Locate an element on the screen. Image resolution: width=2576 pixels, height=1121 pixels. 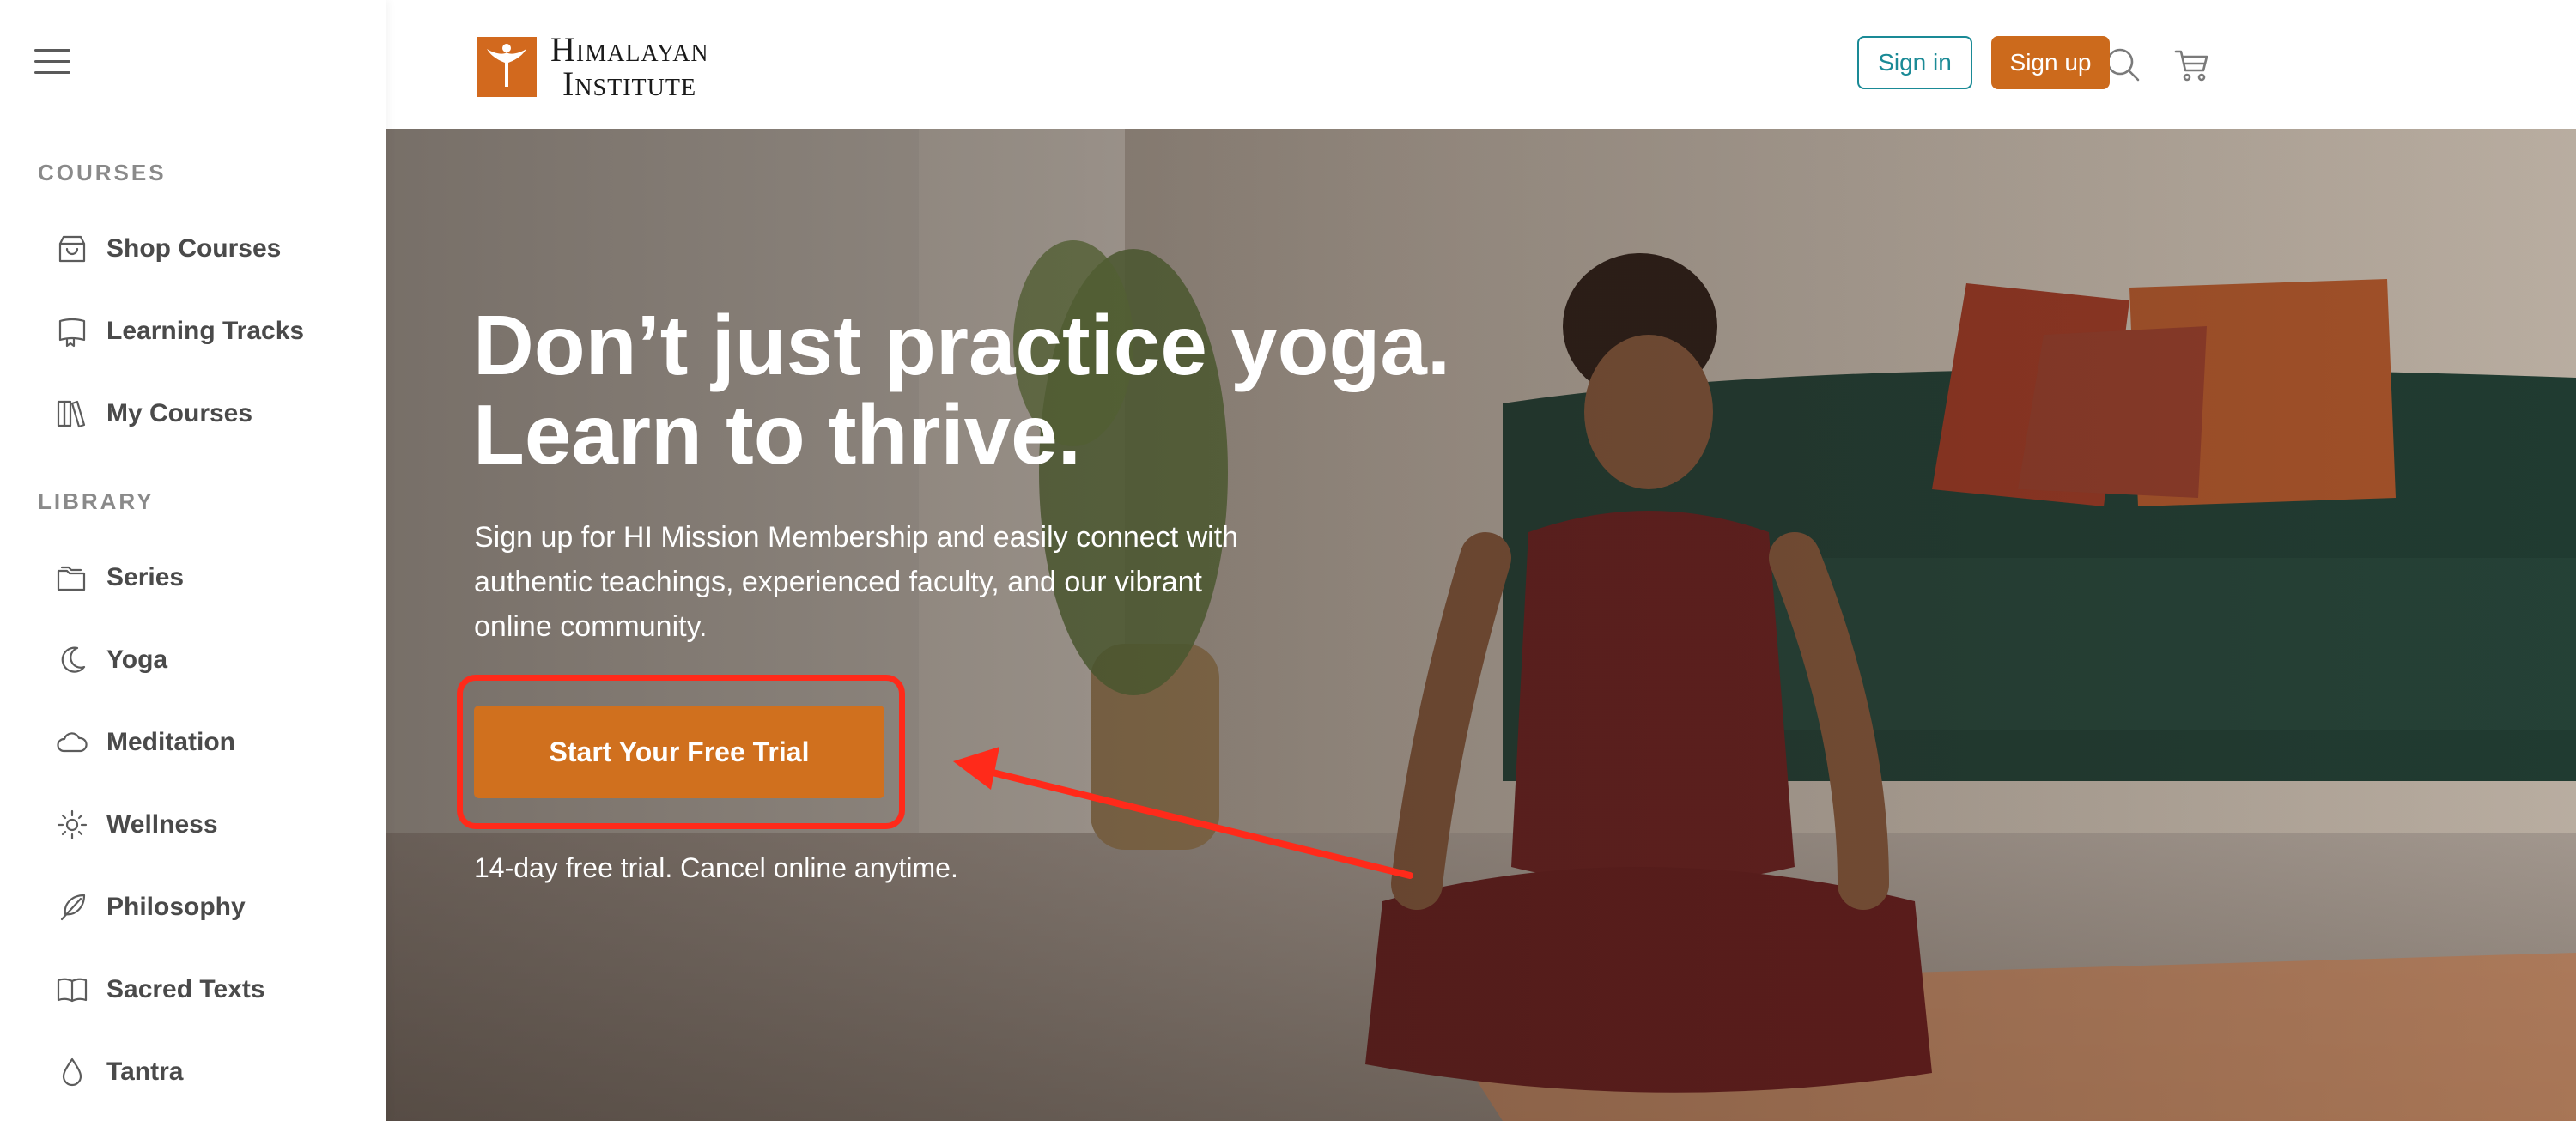
logo-mark is located at coordinates (507, 67).